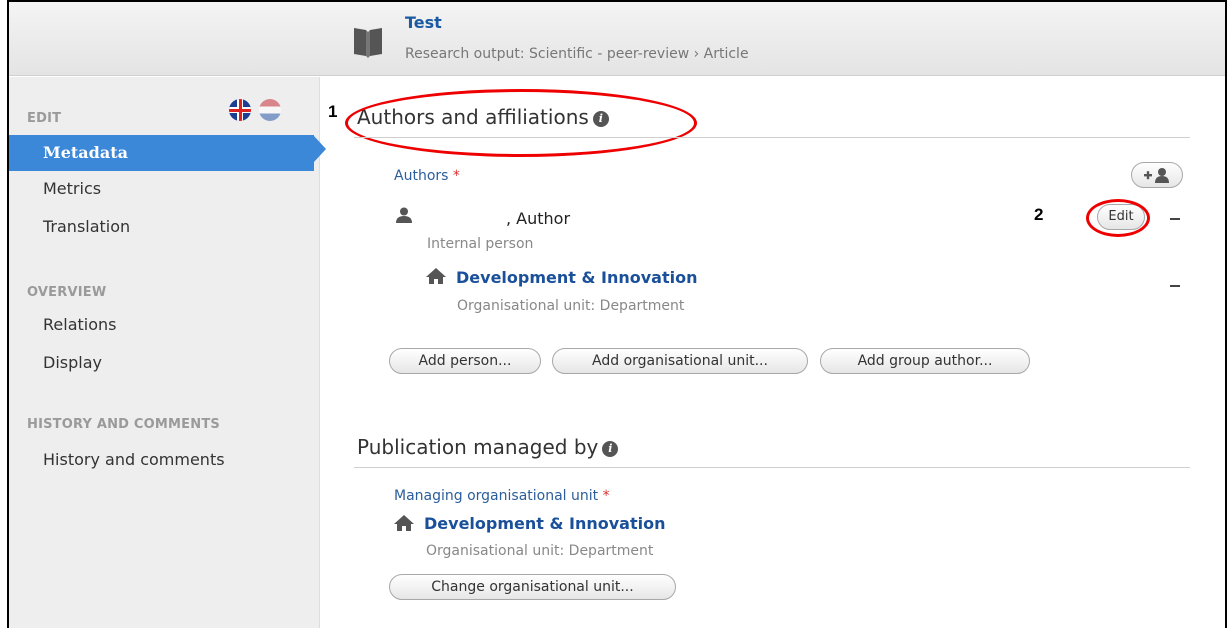 This screenshot has height=628, width=1230. Describe the element at coordinates (161, 227) in the screenshot. I see `sidebar-item-translation: Translation` at that location.